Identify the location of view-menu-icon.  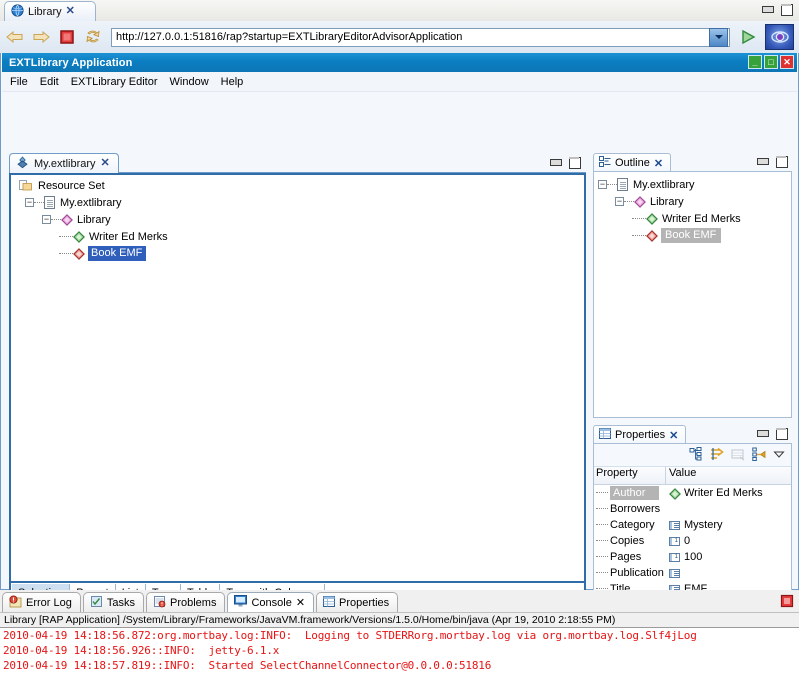
(779, 455).